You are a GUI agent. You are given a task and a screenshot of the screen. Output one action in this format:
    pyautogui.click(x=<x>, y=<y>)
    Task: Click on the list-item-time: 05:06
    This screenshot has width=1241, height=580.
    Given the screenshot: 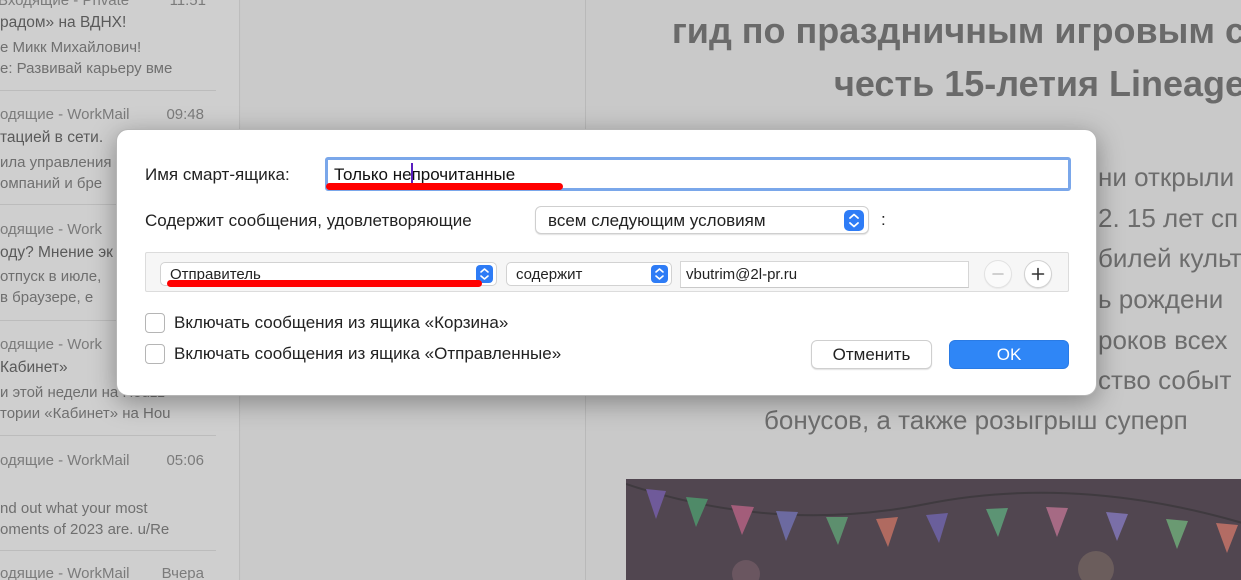 What is the action you would take?
    pyautogui.click(x=185, y=460)
    